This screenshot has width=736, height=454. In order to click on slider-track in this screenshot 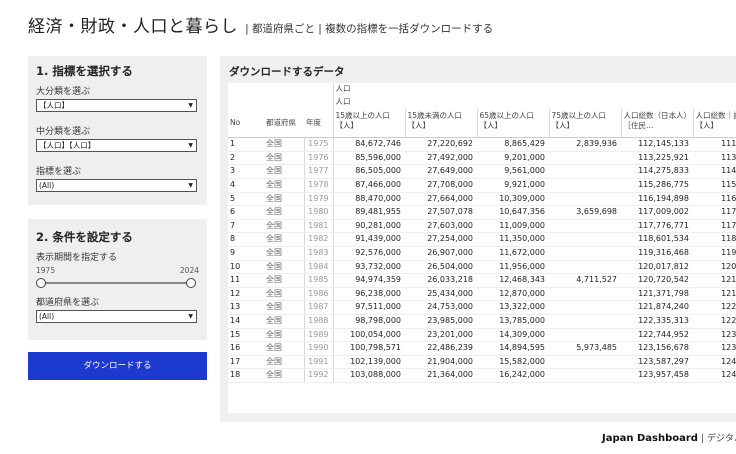, I will do `click(116, 283)`.